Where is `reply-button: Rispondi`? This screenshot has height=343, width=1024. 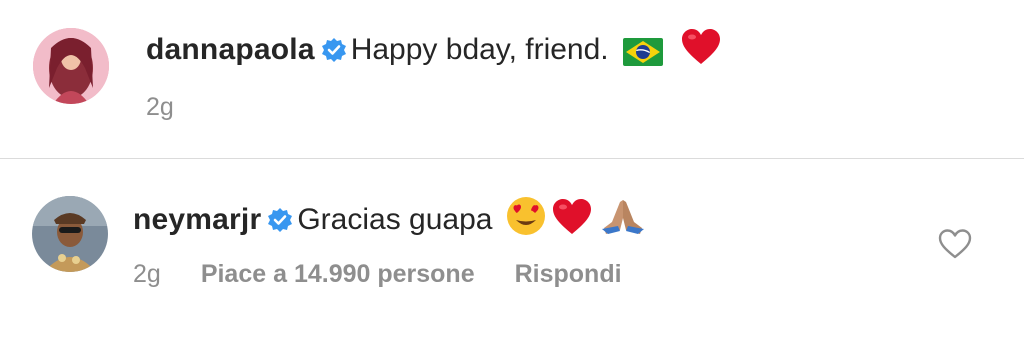
reply-button: Rispondi is located at coordinates (568, 274).